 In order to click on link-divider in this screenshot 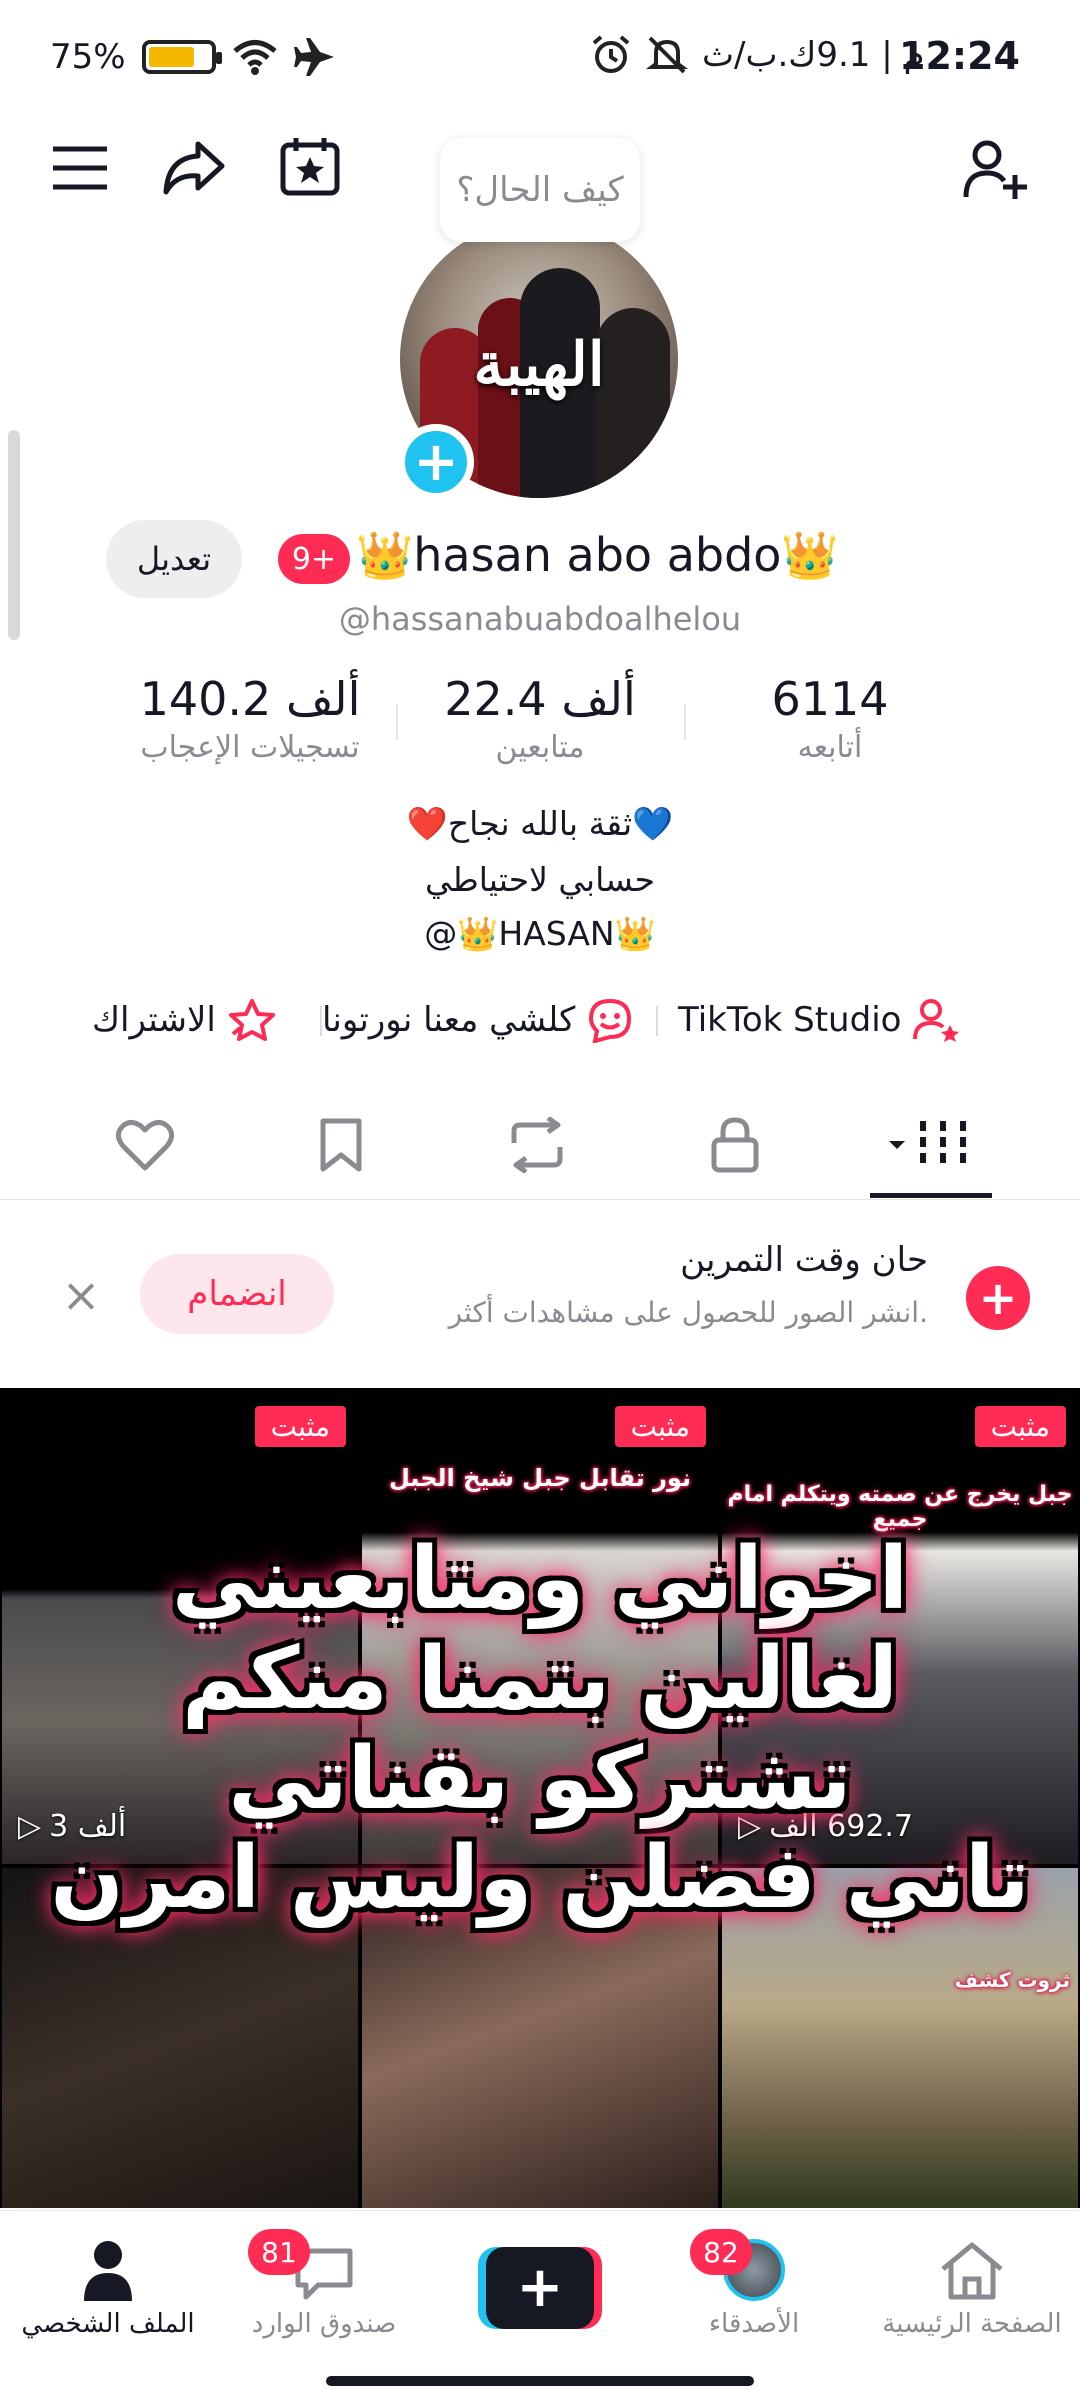, I will do `click(657, 1021)`.